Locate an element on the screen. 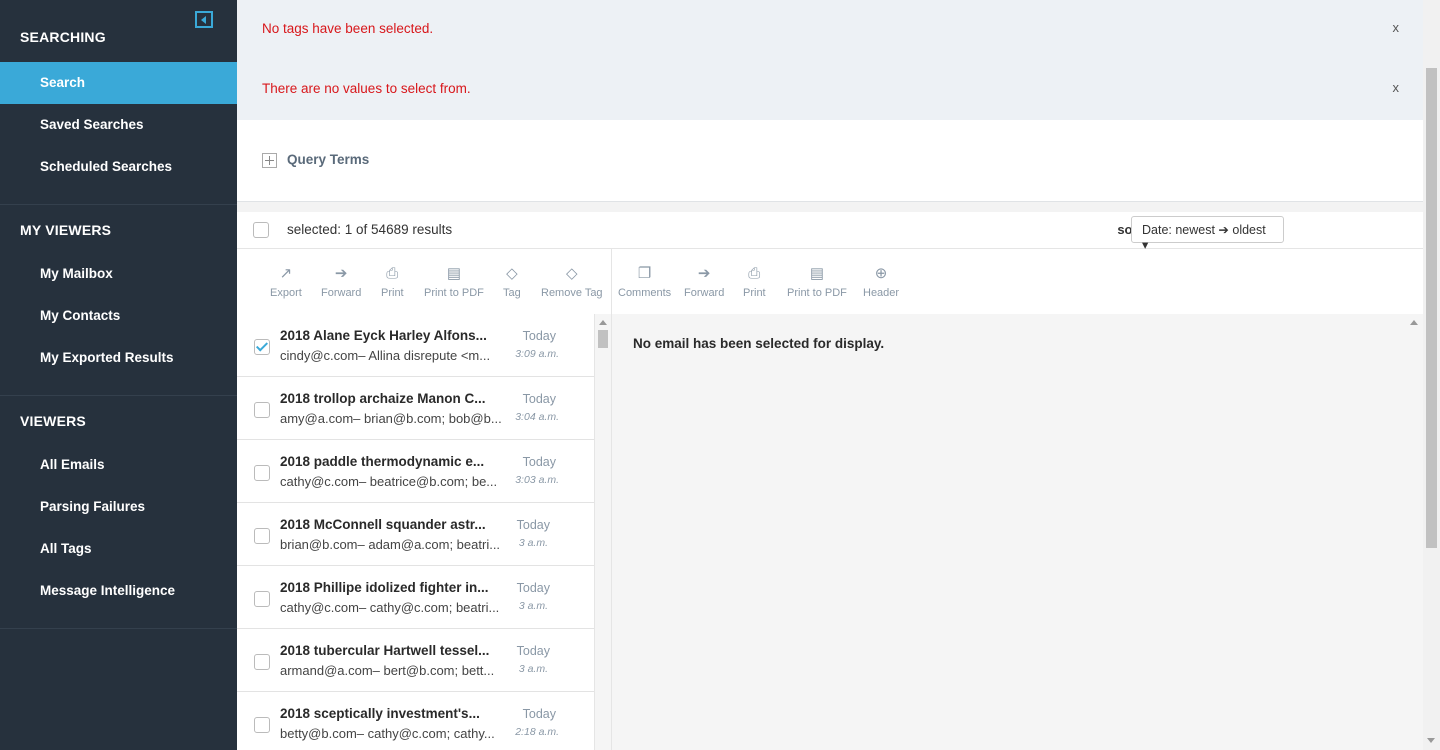  sidebar-item-my-contacts: My Contacts is located at coordinates (118, 316).